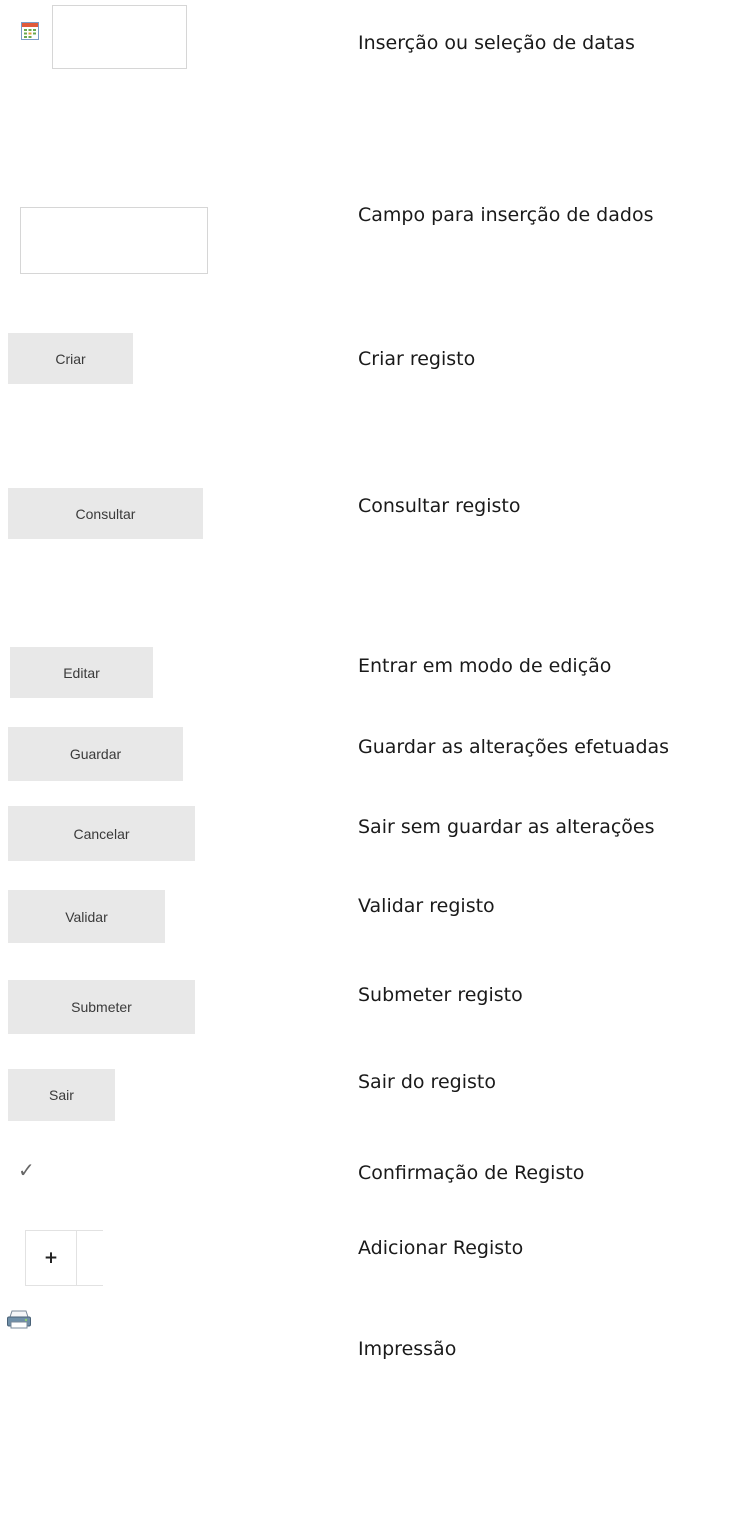  What do you see at coordinates (114, 240) in the screenshot?
I see `data-input-field` at bounding box center [114, 240].